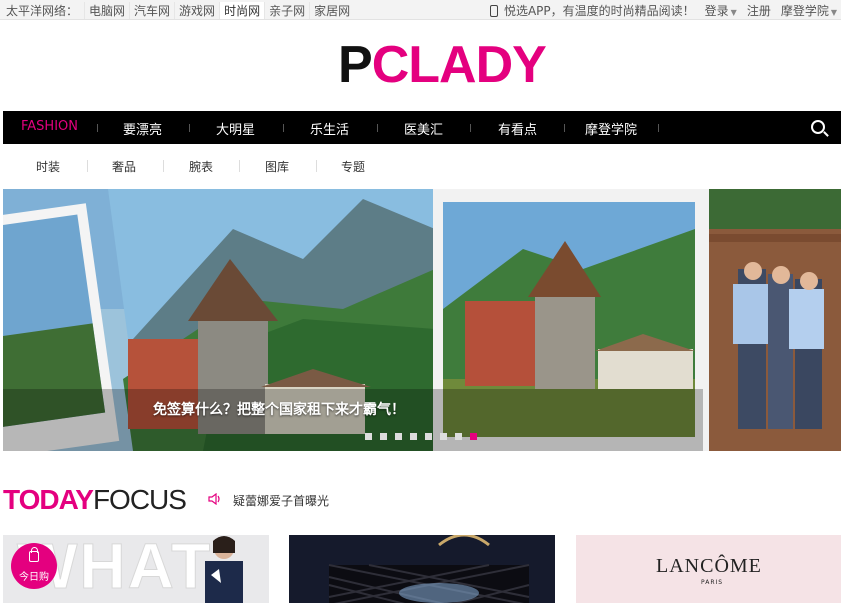 The height and width of the screenshot is (603, 841). I want to click on link-pclady: 时尚网, so click(242, 10).